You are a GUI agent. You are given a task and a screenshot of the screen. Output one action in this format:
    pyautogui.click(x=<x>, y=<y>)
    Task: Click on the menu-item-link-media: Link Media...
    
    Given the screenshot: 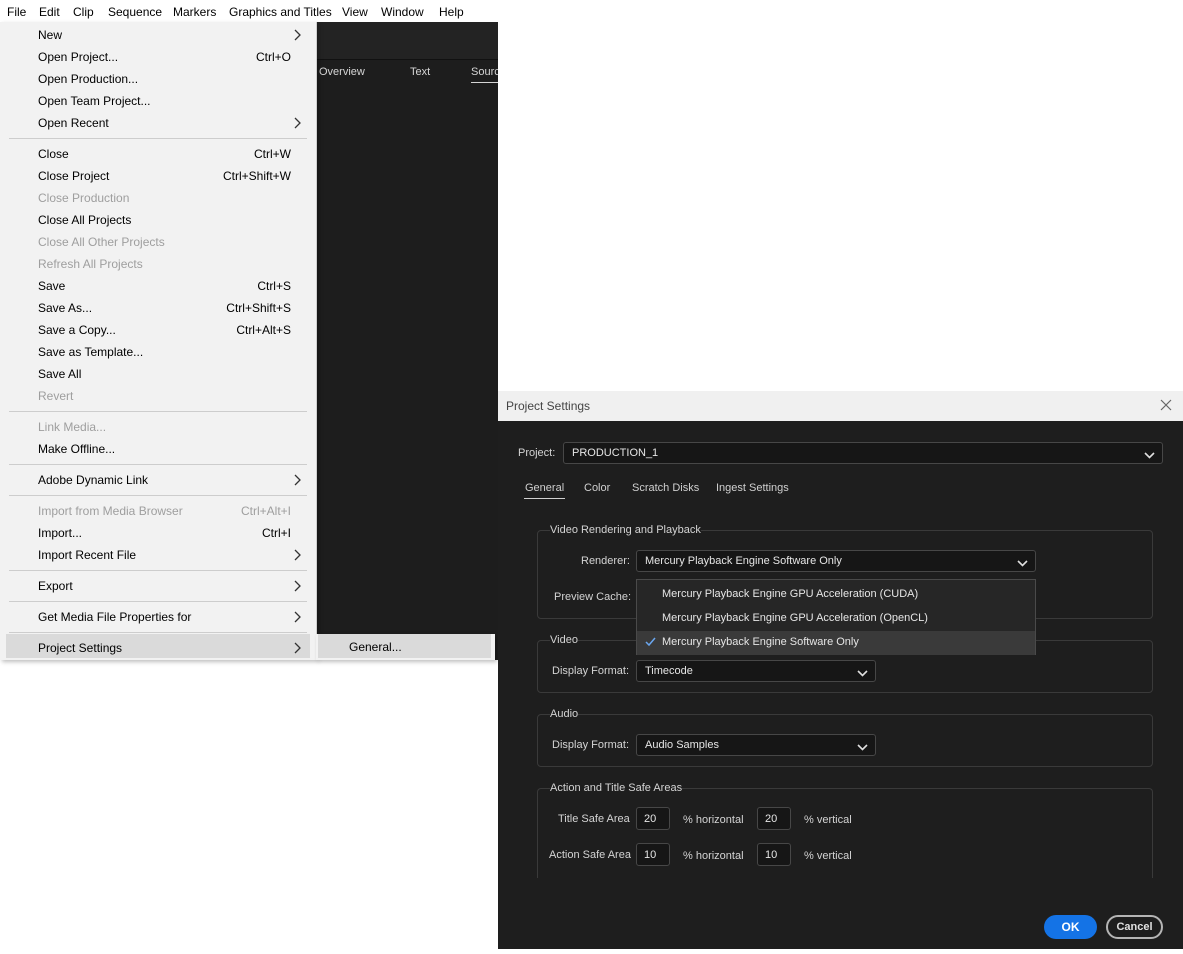 What is the action you would take?
    pyautogui.click(x=72, y=427)
    